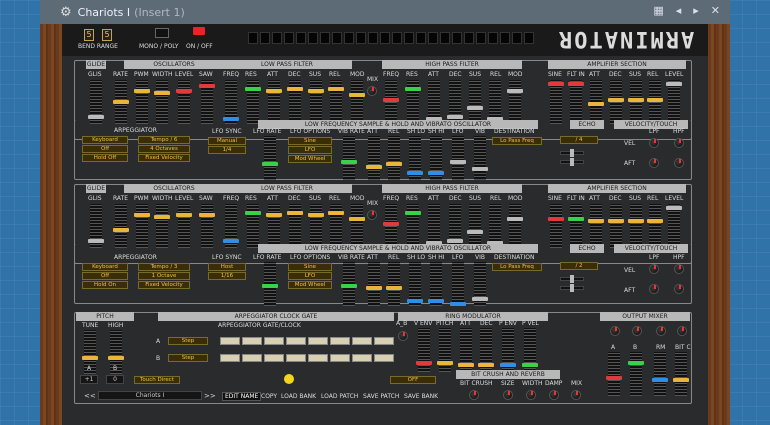 Image resolution: width=770 pixels, height=425 pixels. What do you see at coordinates (424, 350) in the screenshot?
I see `ring-venv-slider` at bounding box center [424, 350].